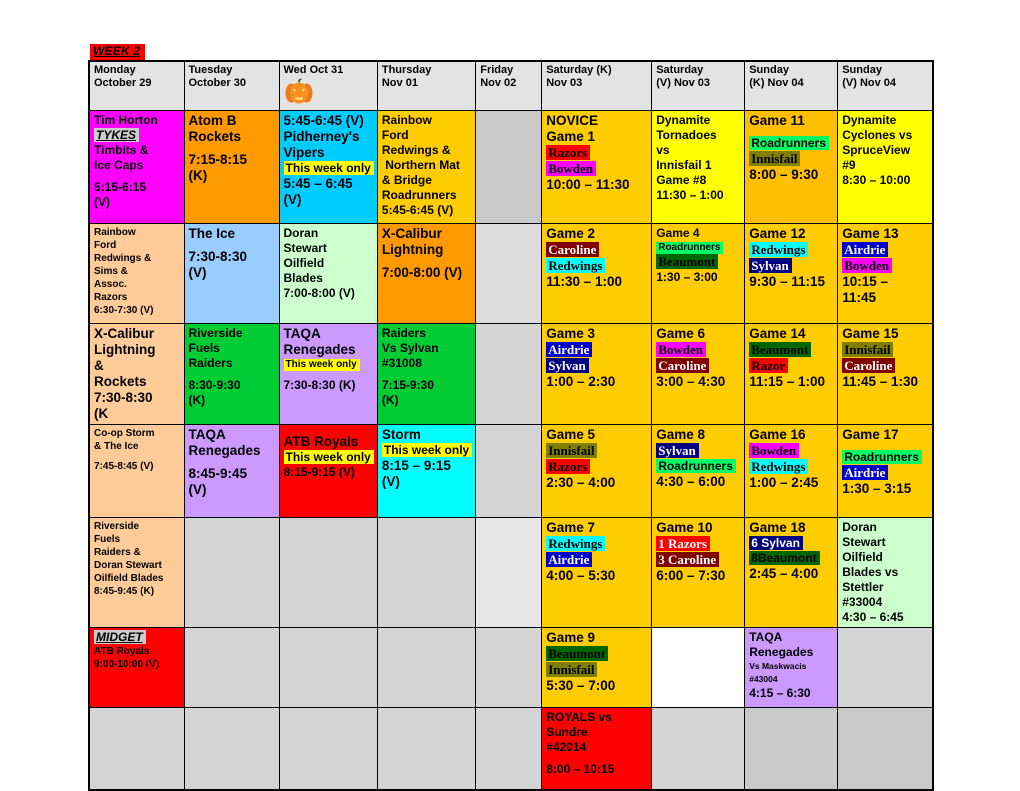 Image resolution: width=1020 pixels, height=791 pixels. I want to click on cell-line: 7:00-8:00 (V), so click(427, 273).